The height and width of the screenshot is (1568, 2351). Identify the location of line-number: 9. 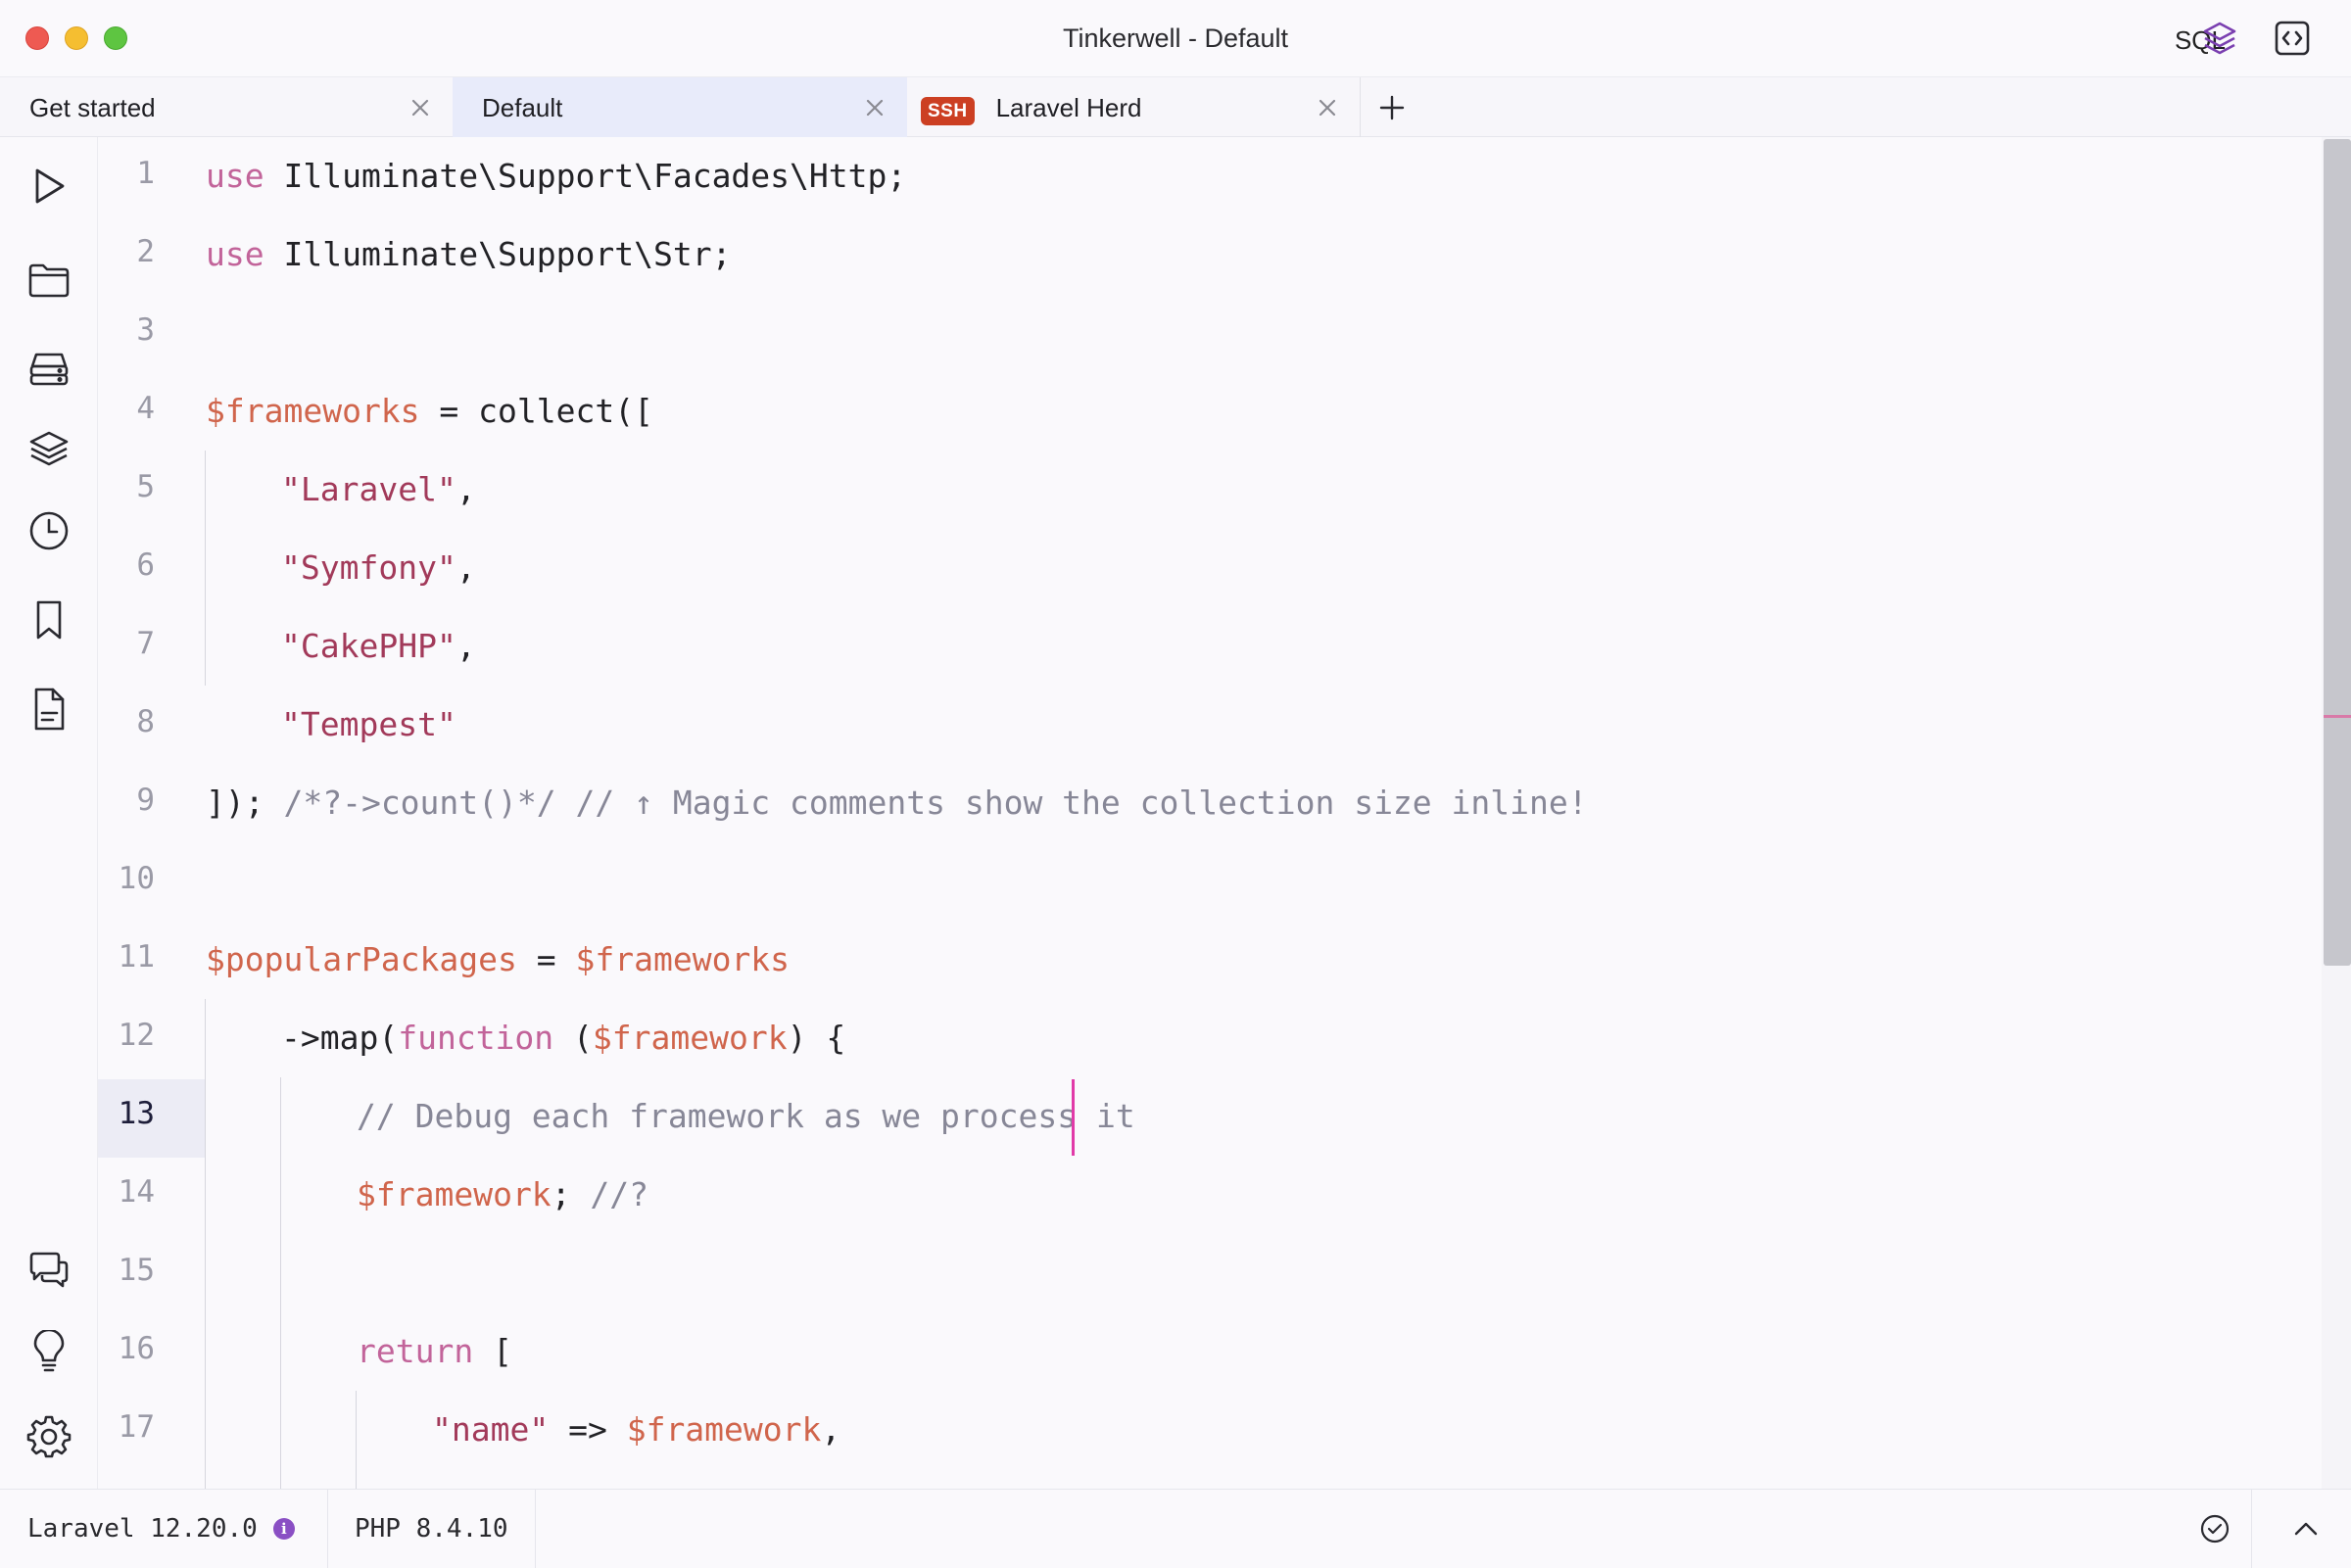
(146, 801).